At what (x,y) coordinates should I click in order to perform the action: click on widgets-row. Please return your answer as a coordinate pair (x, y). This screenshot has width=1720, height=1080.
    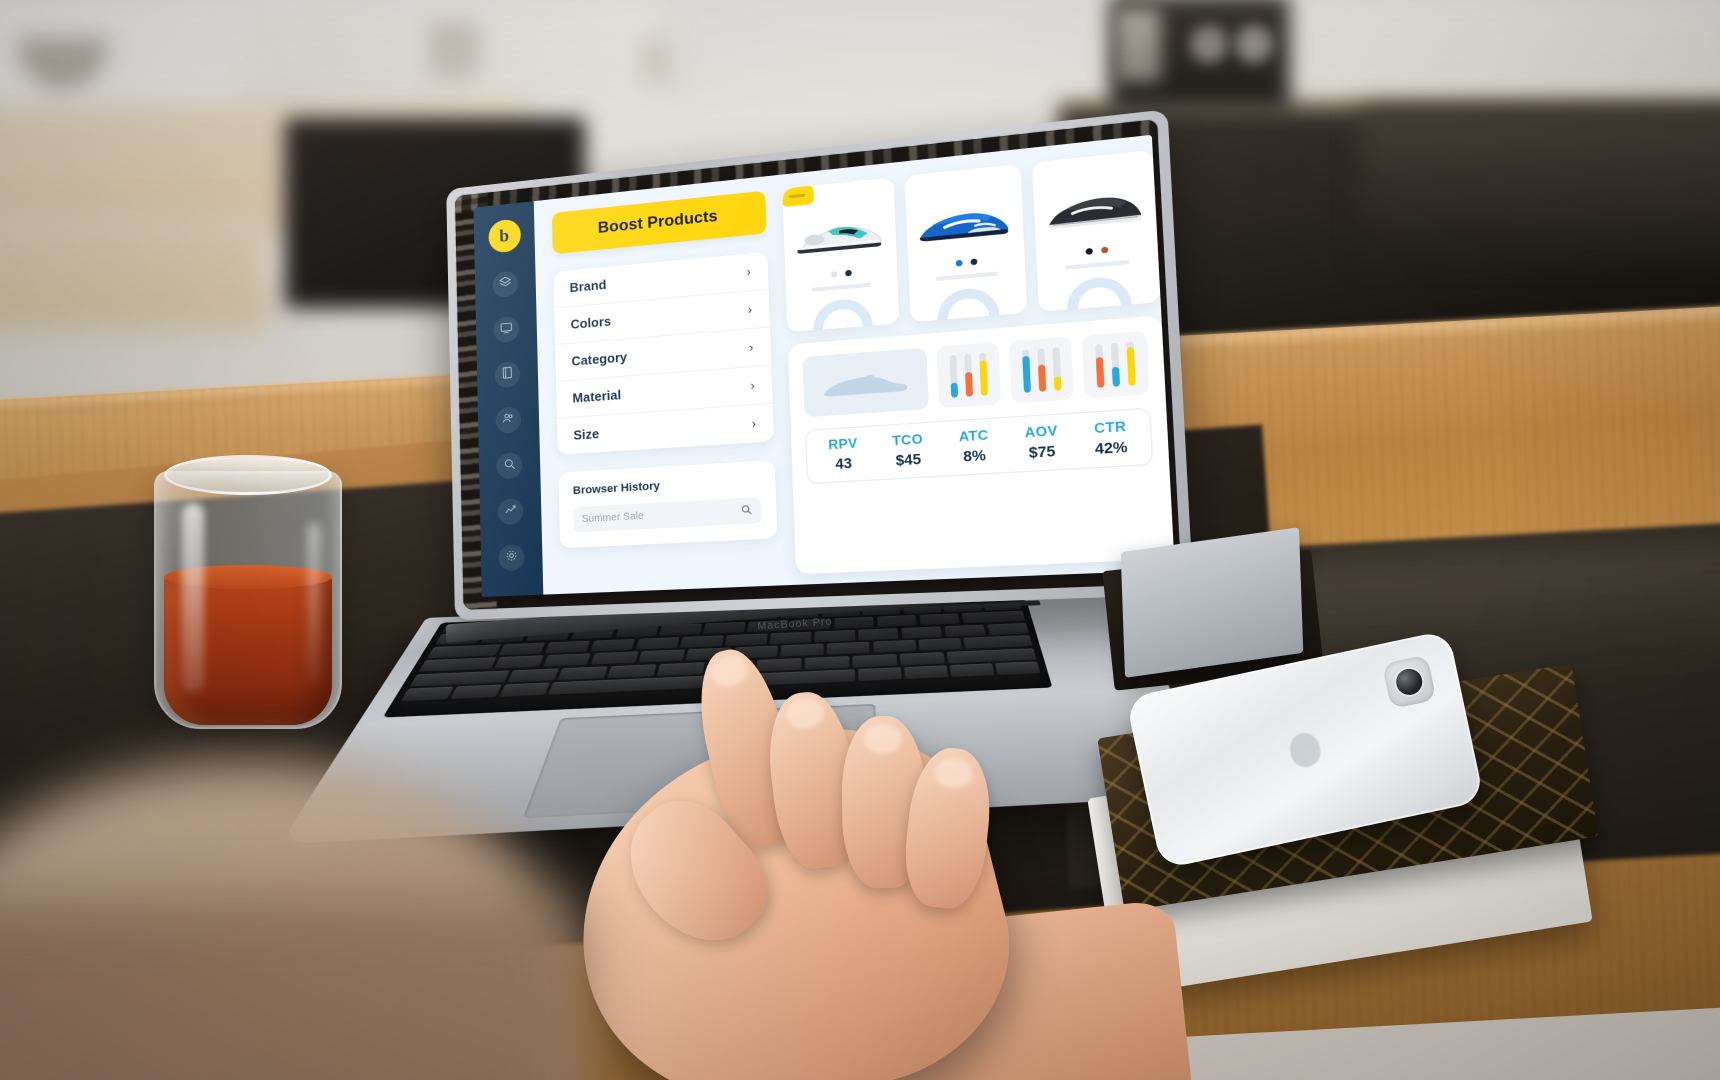
    Looking at the image, I should click on (976, 374).